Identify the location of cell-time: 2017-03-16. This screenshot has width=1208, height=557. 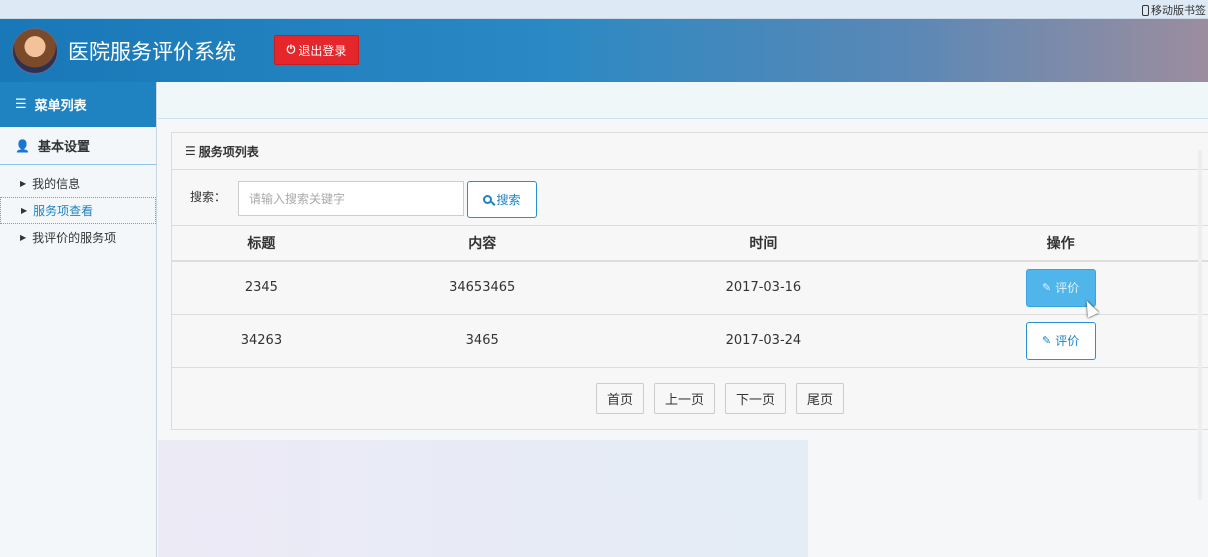
(763, 288).